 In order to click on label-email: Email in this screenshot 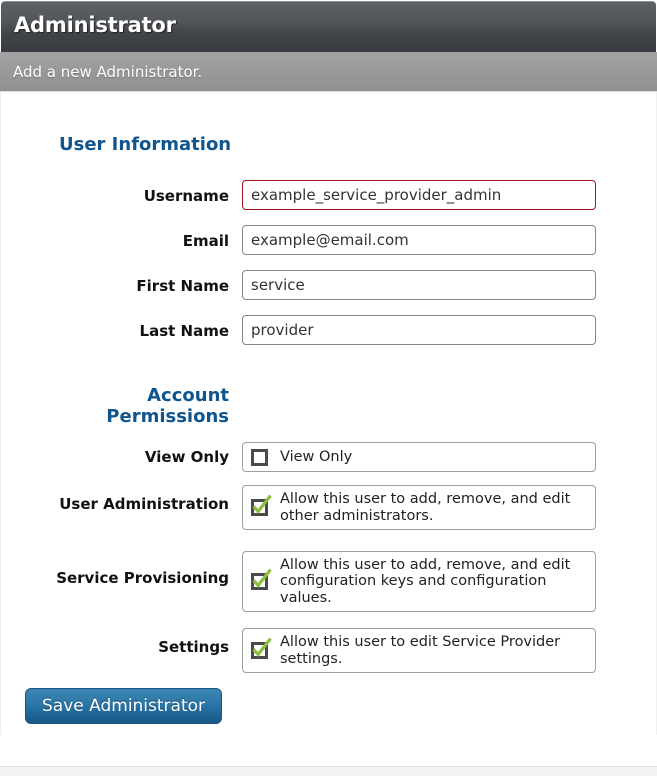, I will do `click(205, 241)`.